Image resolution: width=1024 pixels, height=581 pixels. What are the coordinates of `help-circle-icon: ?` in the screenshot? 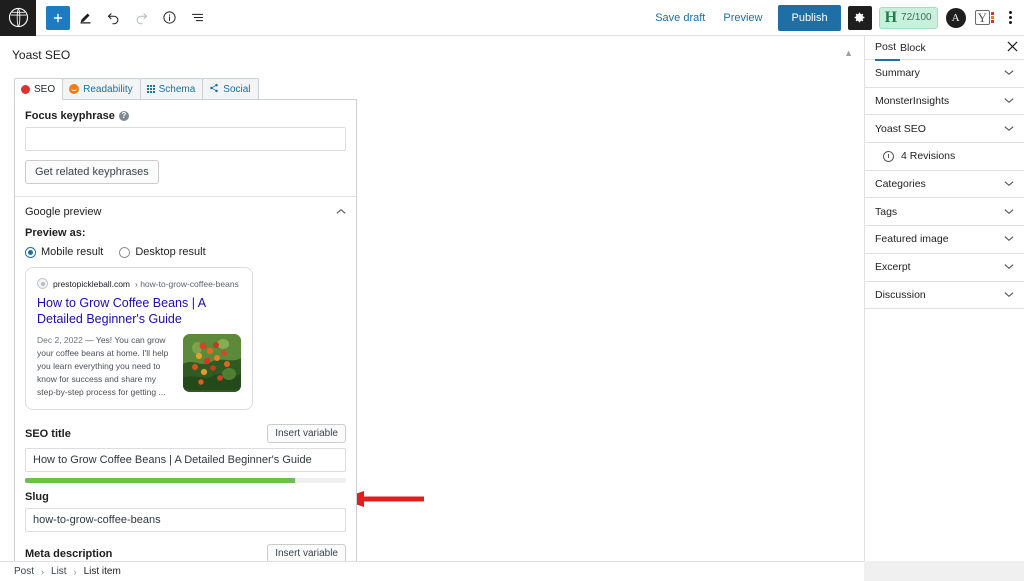 It's located at (123, 116).